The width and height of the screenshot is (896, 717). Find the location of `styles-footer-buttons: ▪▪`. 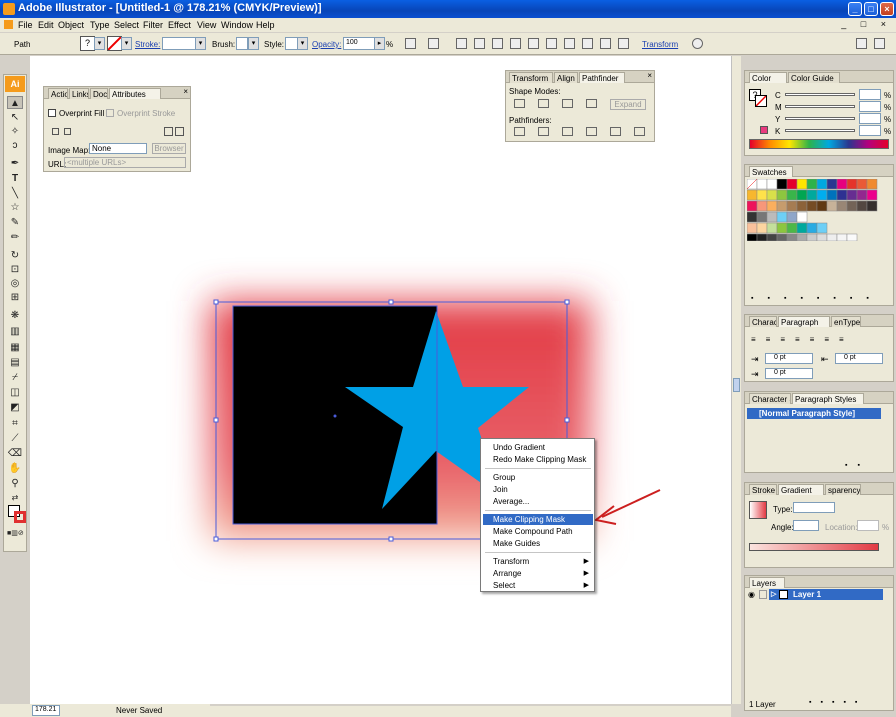

styles-footer-buttons: ▪▪ is located at coordinates (865, 466).